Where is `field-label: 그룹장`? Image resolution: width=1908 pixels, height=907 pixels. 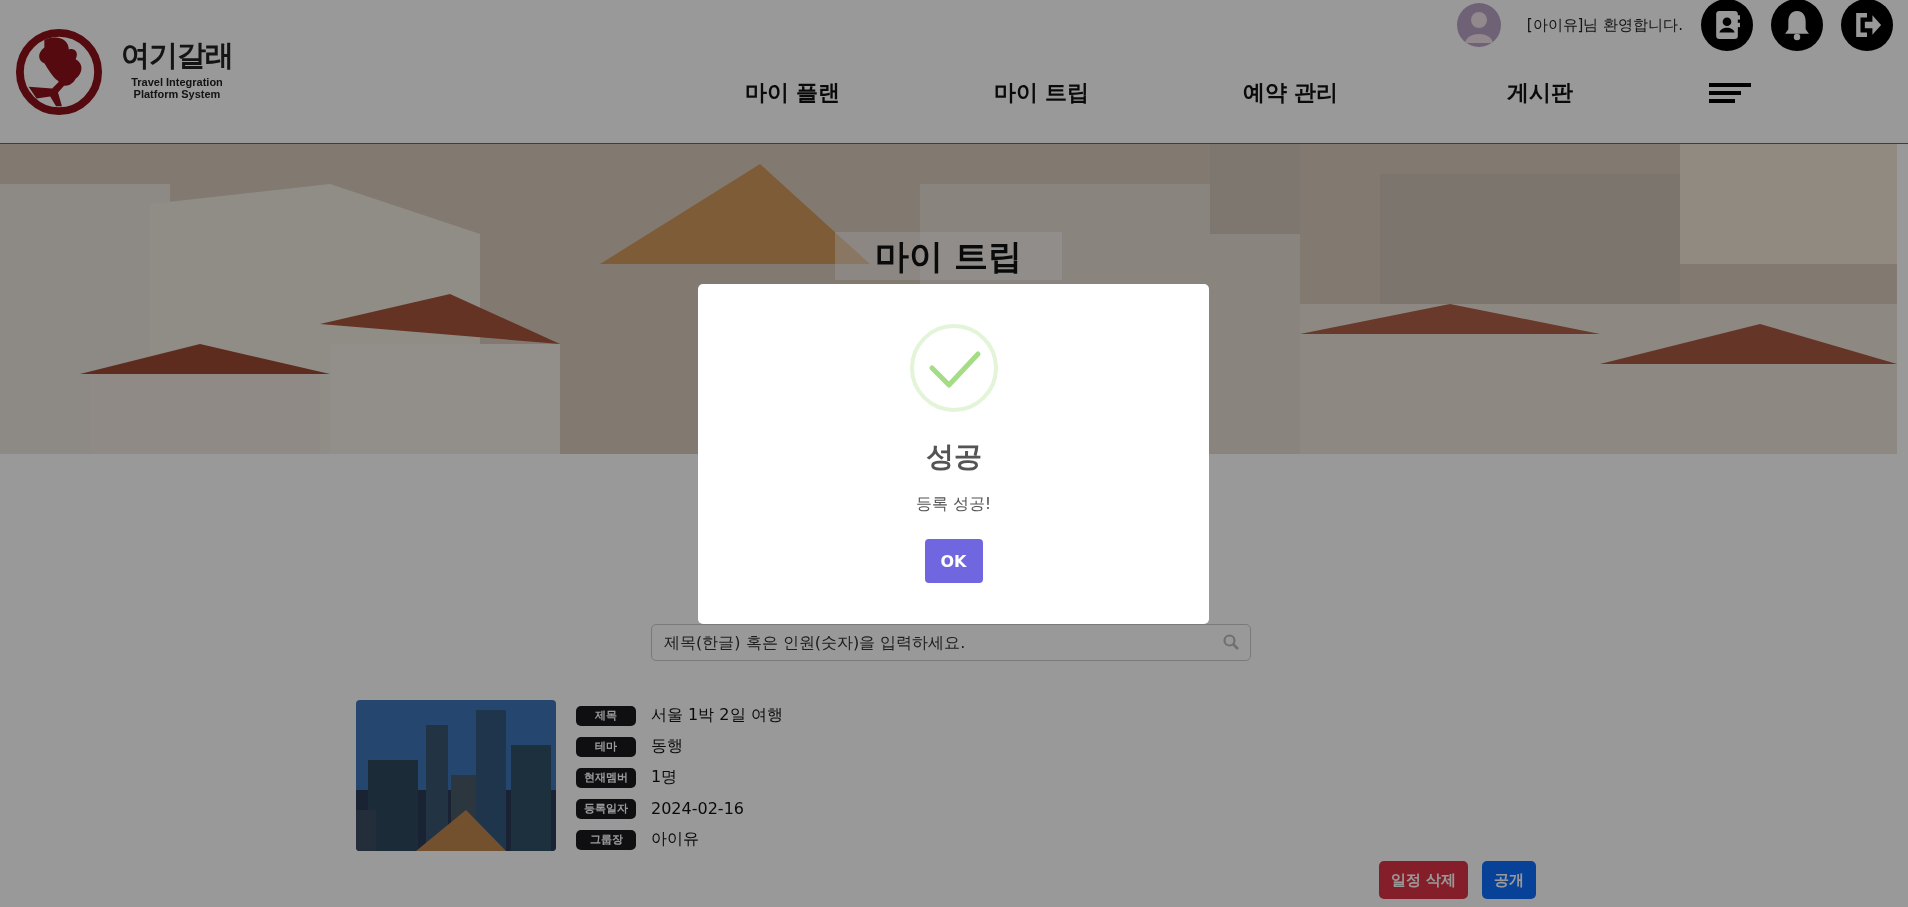
field-label: 그룹장 is located at coordinates (606, 839).